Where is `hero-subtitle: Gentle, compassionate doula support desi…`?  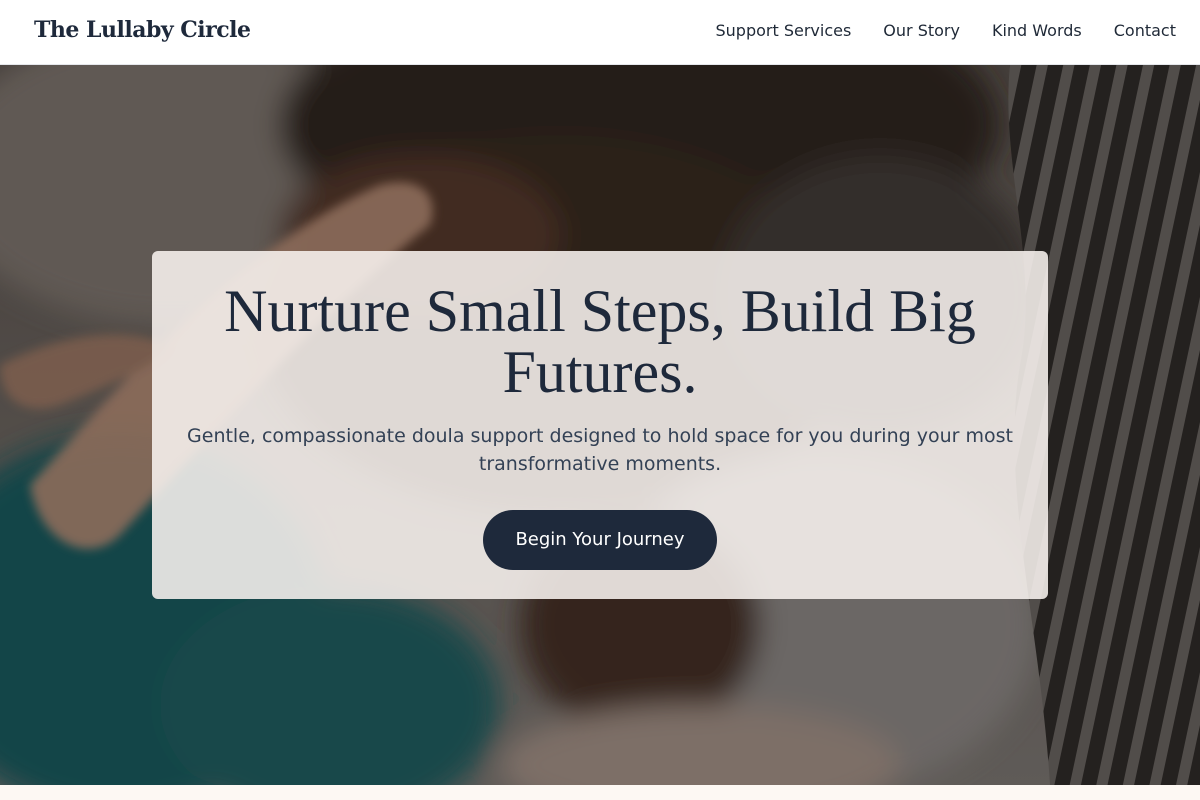
hero-subtitle: Gentle, compassionate doula support desi… is located at coordinates (600, 450).